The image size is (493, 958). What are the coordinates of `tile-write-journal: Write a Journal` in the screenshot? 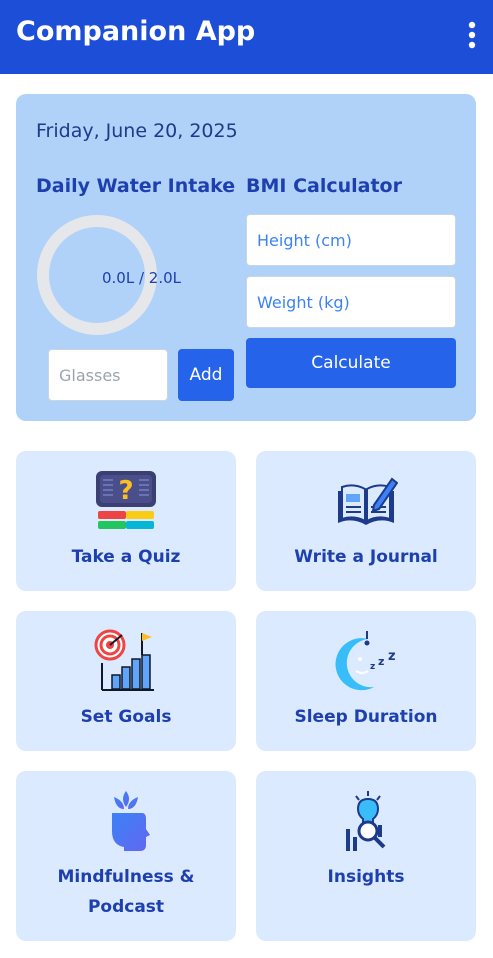 It's located at (366, 521).